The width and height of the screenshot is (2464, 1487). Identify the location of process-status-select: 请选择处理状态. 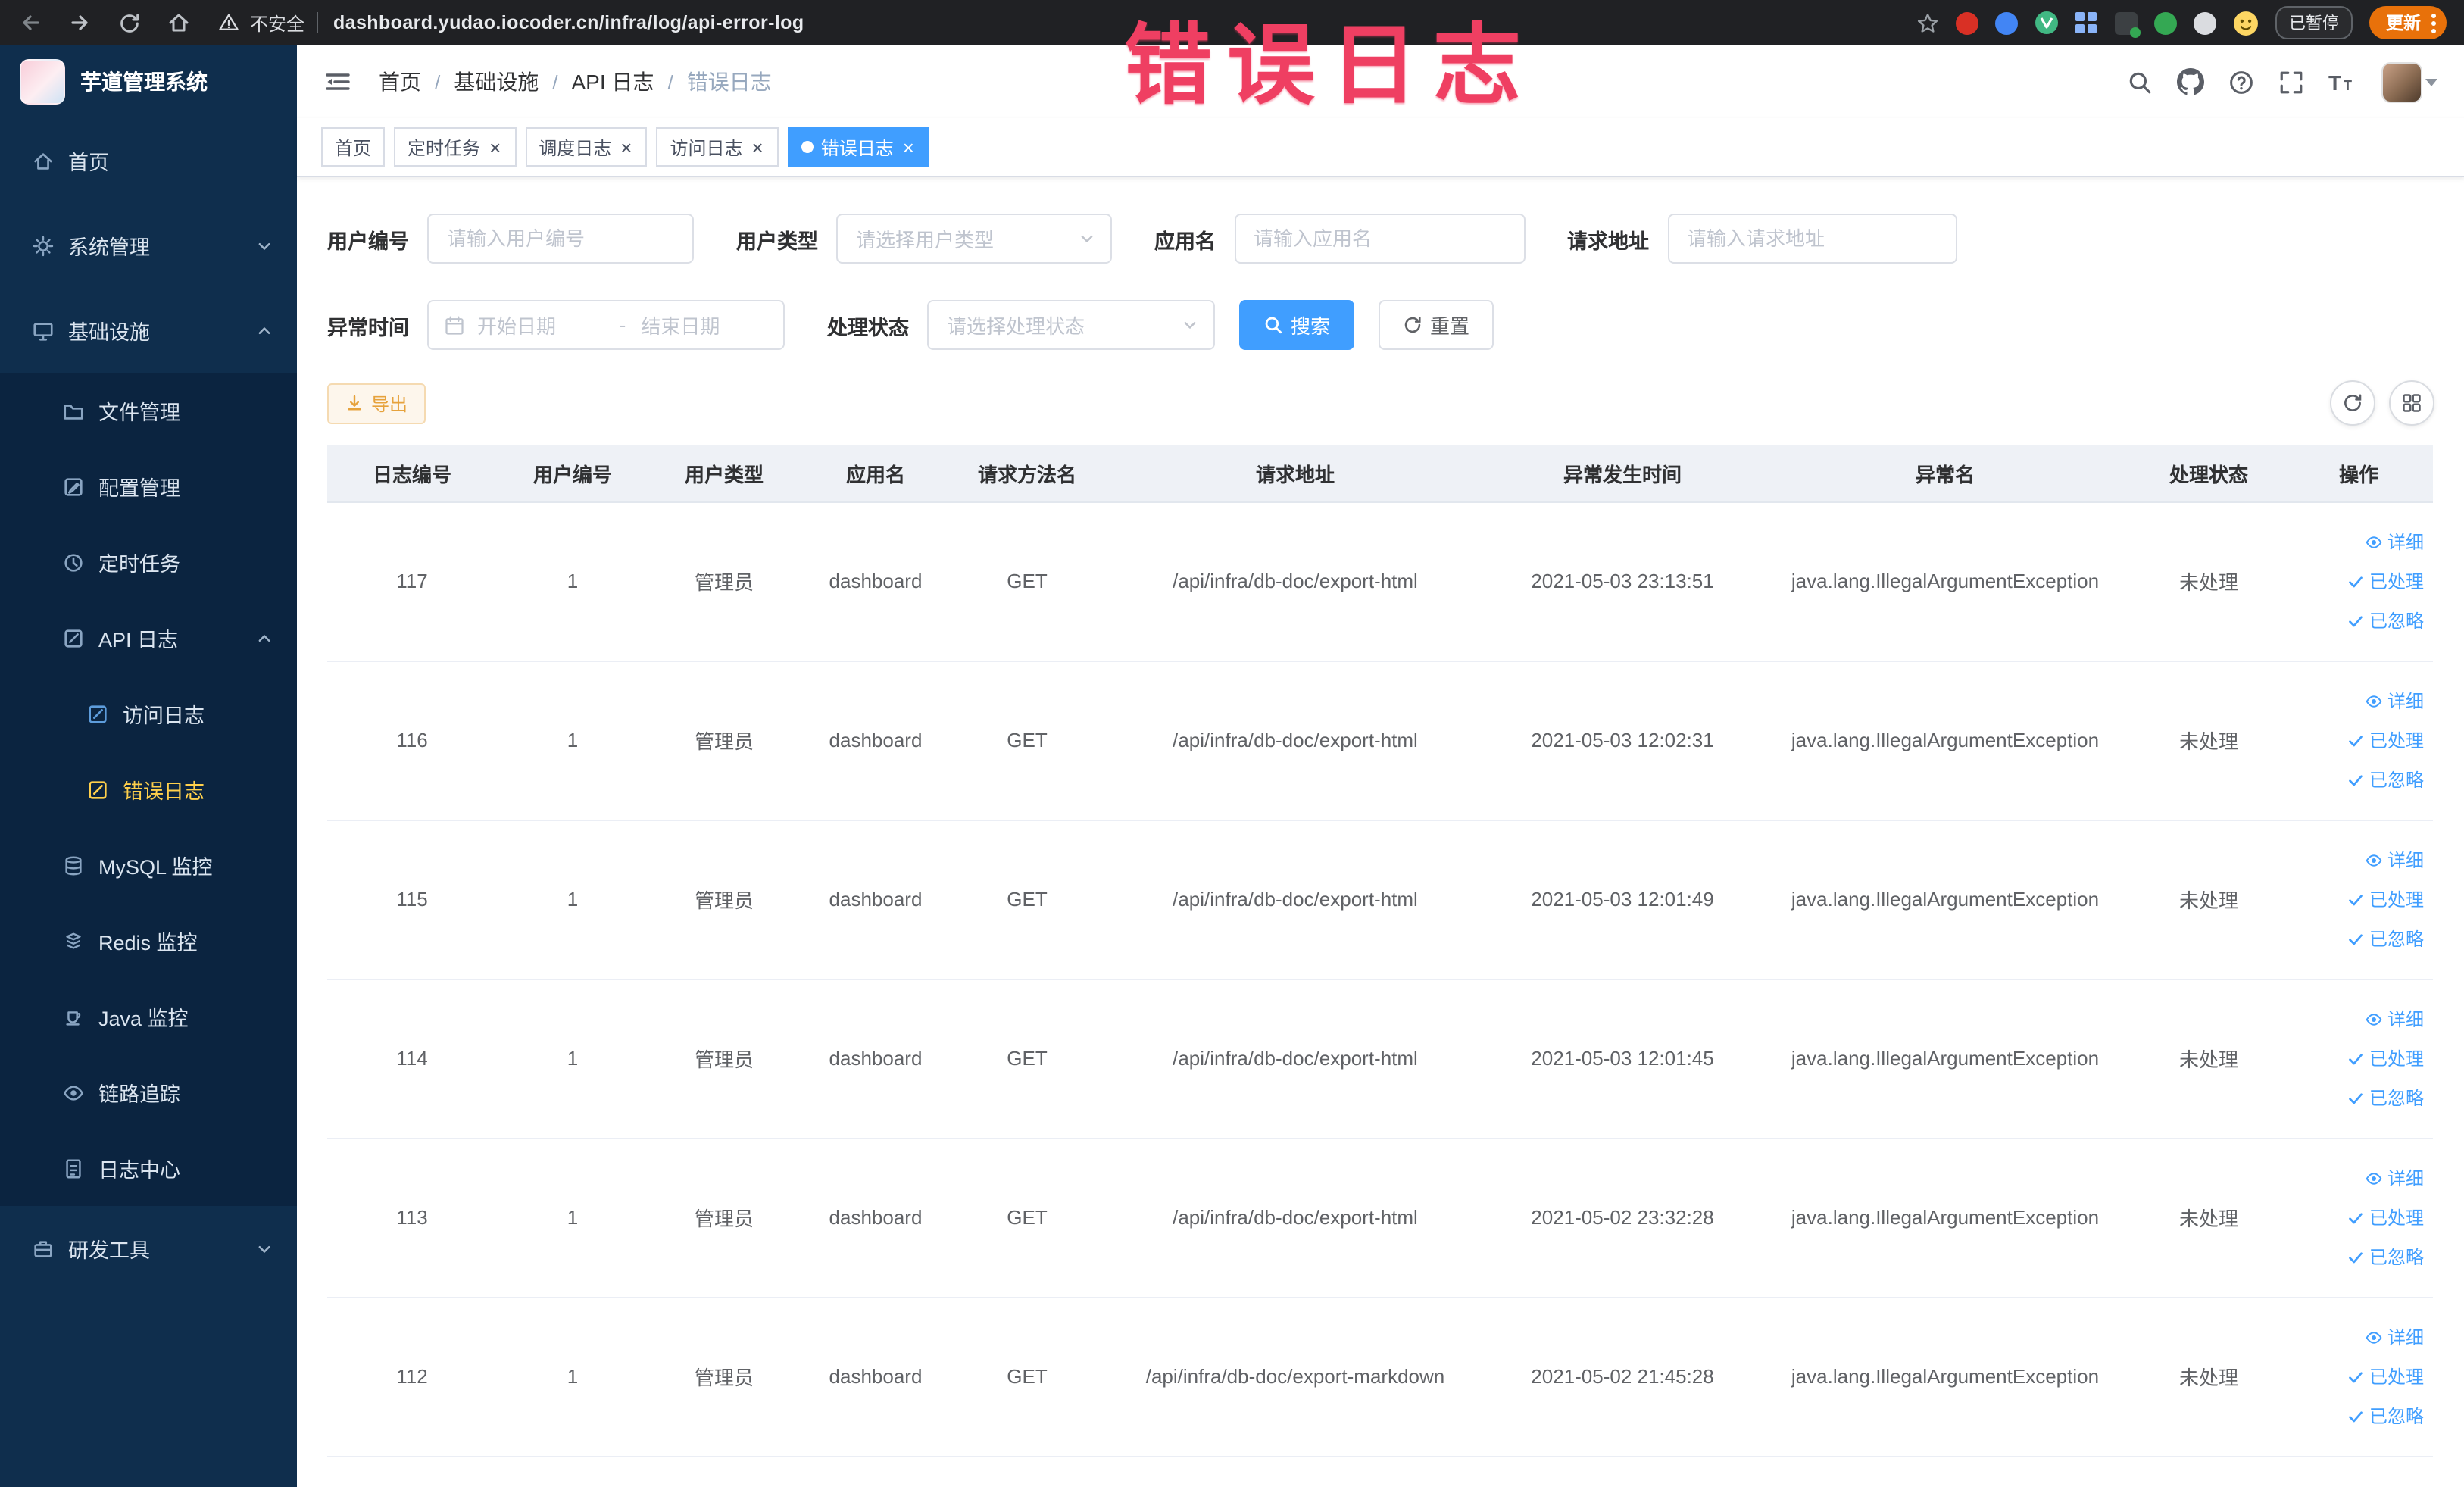
(1071, 325).